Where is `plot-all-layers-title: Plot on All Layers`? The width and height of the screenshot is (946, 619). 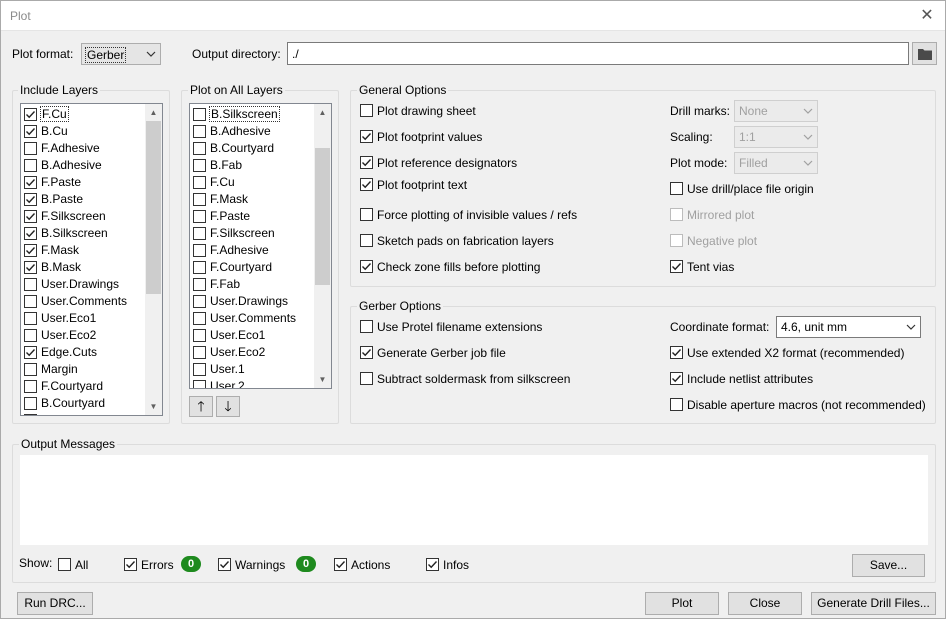
plot-all-layers-title: Plot on All Layers is located at coordinates (236, 90).